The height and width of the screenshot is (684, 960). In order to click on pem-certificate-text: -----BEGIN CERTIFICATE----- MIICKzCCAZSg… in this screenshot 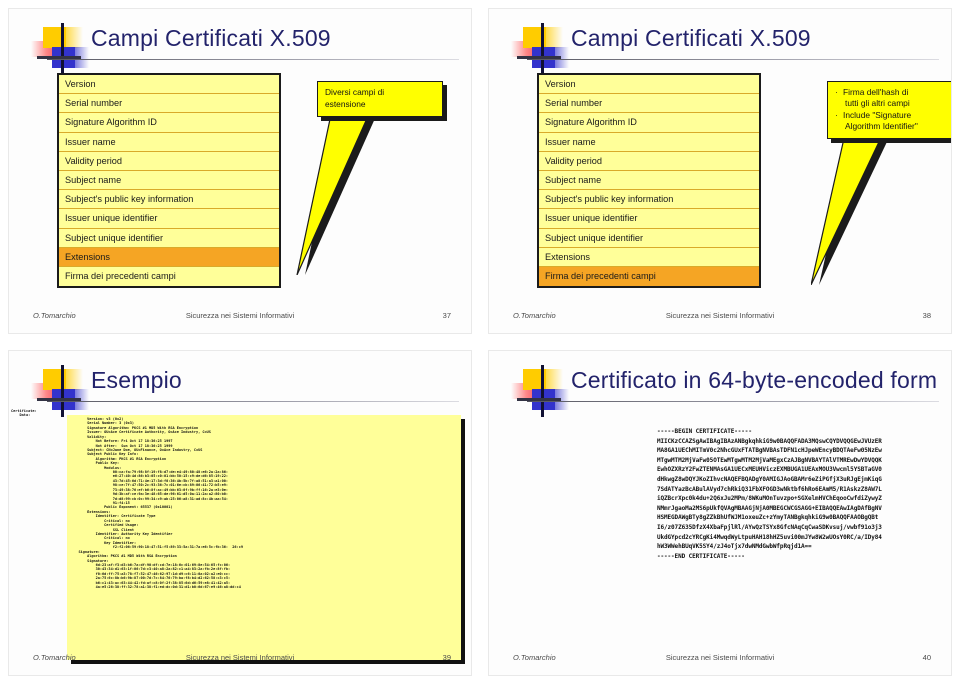, I will do `click(769, 494)`.